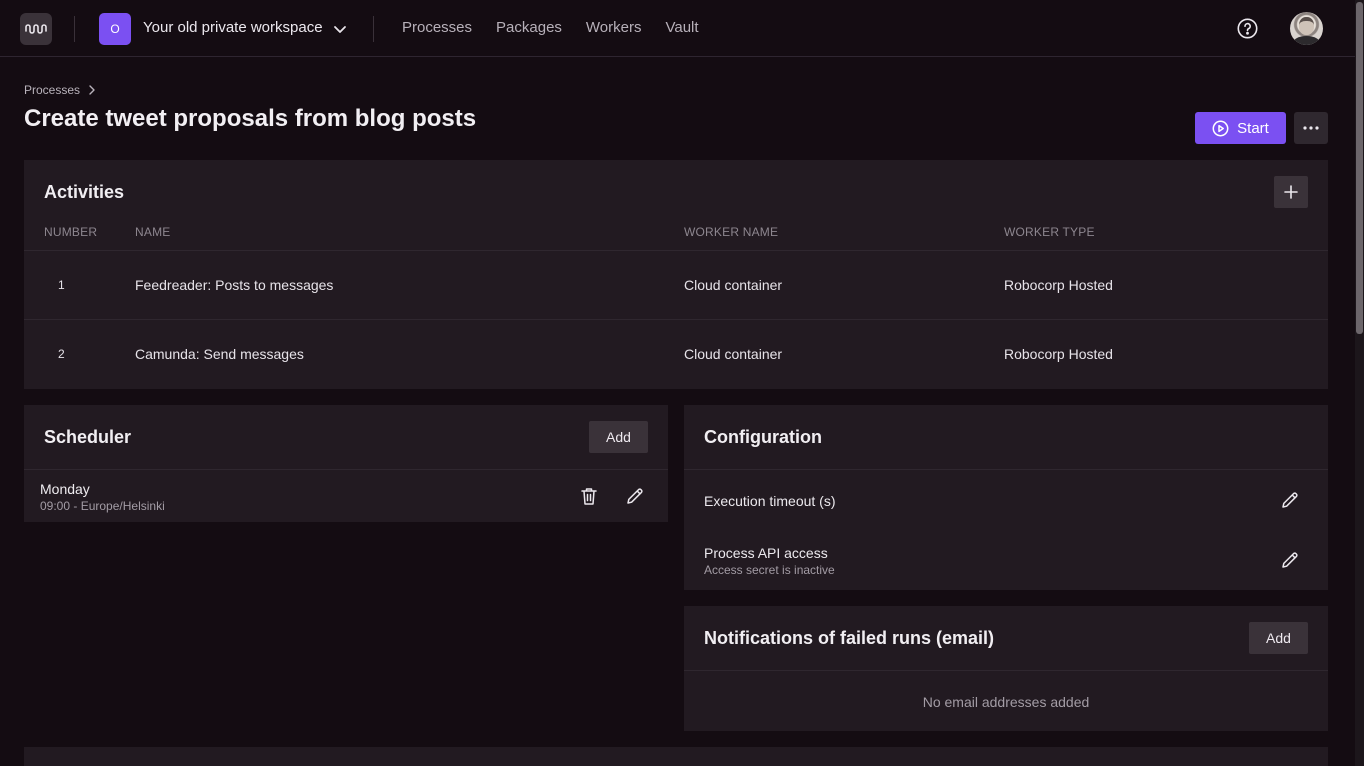 The width and height of the screenshot is (1364, 766). What do you see at coordinates (1049, 232) in the screenshot?
I see `column-header-worker-type: WORKER TYPE` at bounding box center [1049, 232].